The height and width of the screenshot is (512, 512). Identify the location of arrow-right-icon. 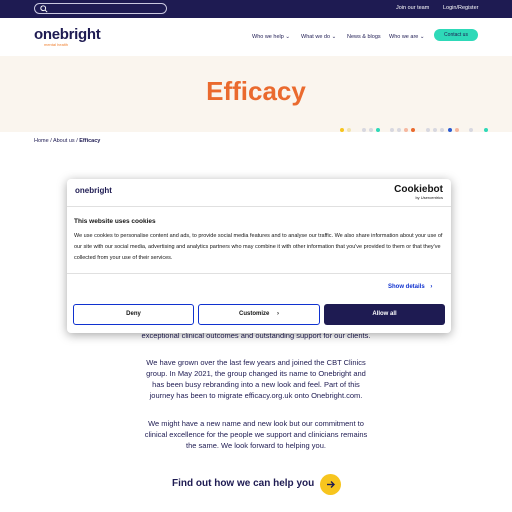
(331, 484).